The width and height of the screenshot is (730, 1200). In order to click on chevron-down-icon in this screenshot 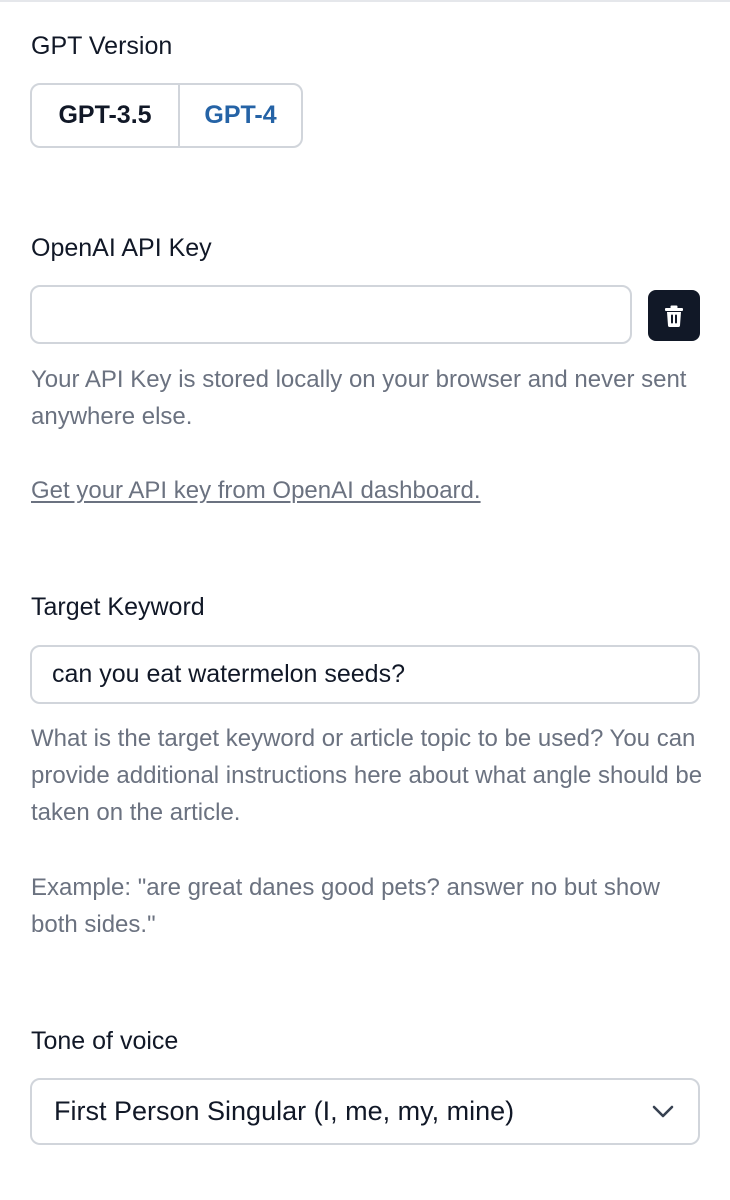, I will do `click(663, 1111)`.